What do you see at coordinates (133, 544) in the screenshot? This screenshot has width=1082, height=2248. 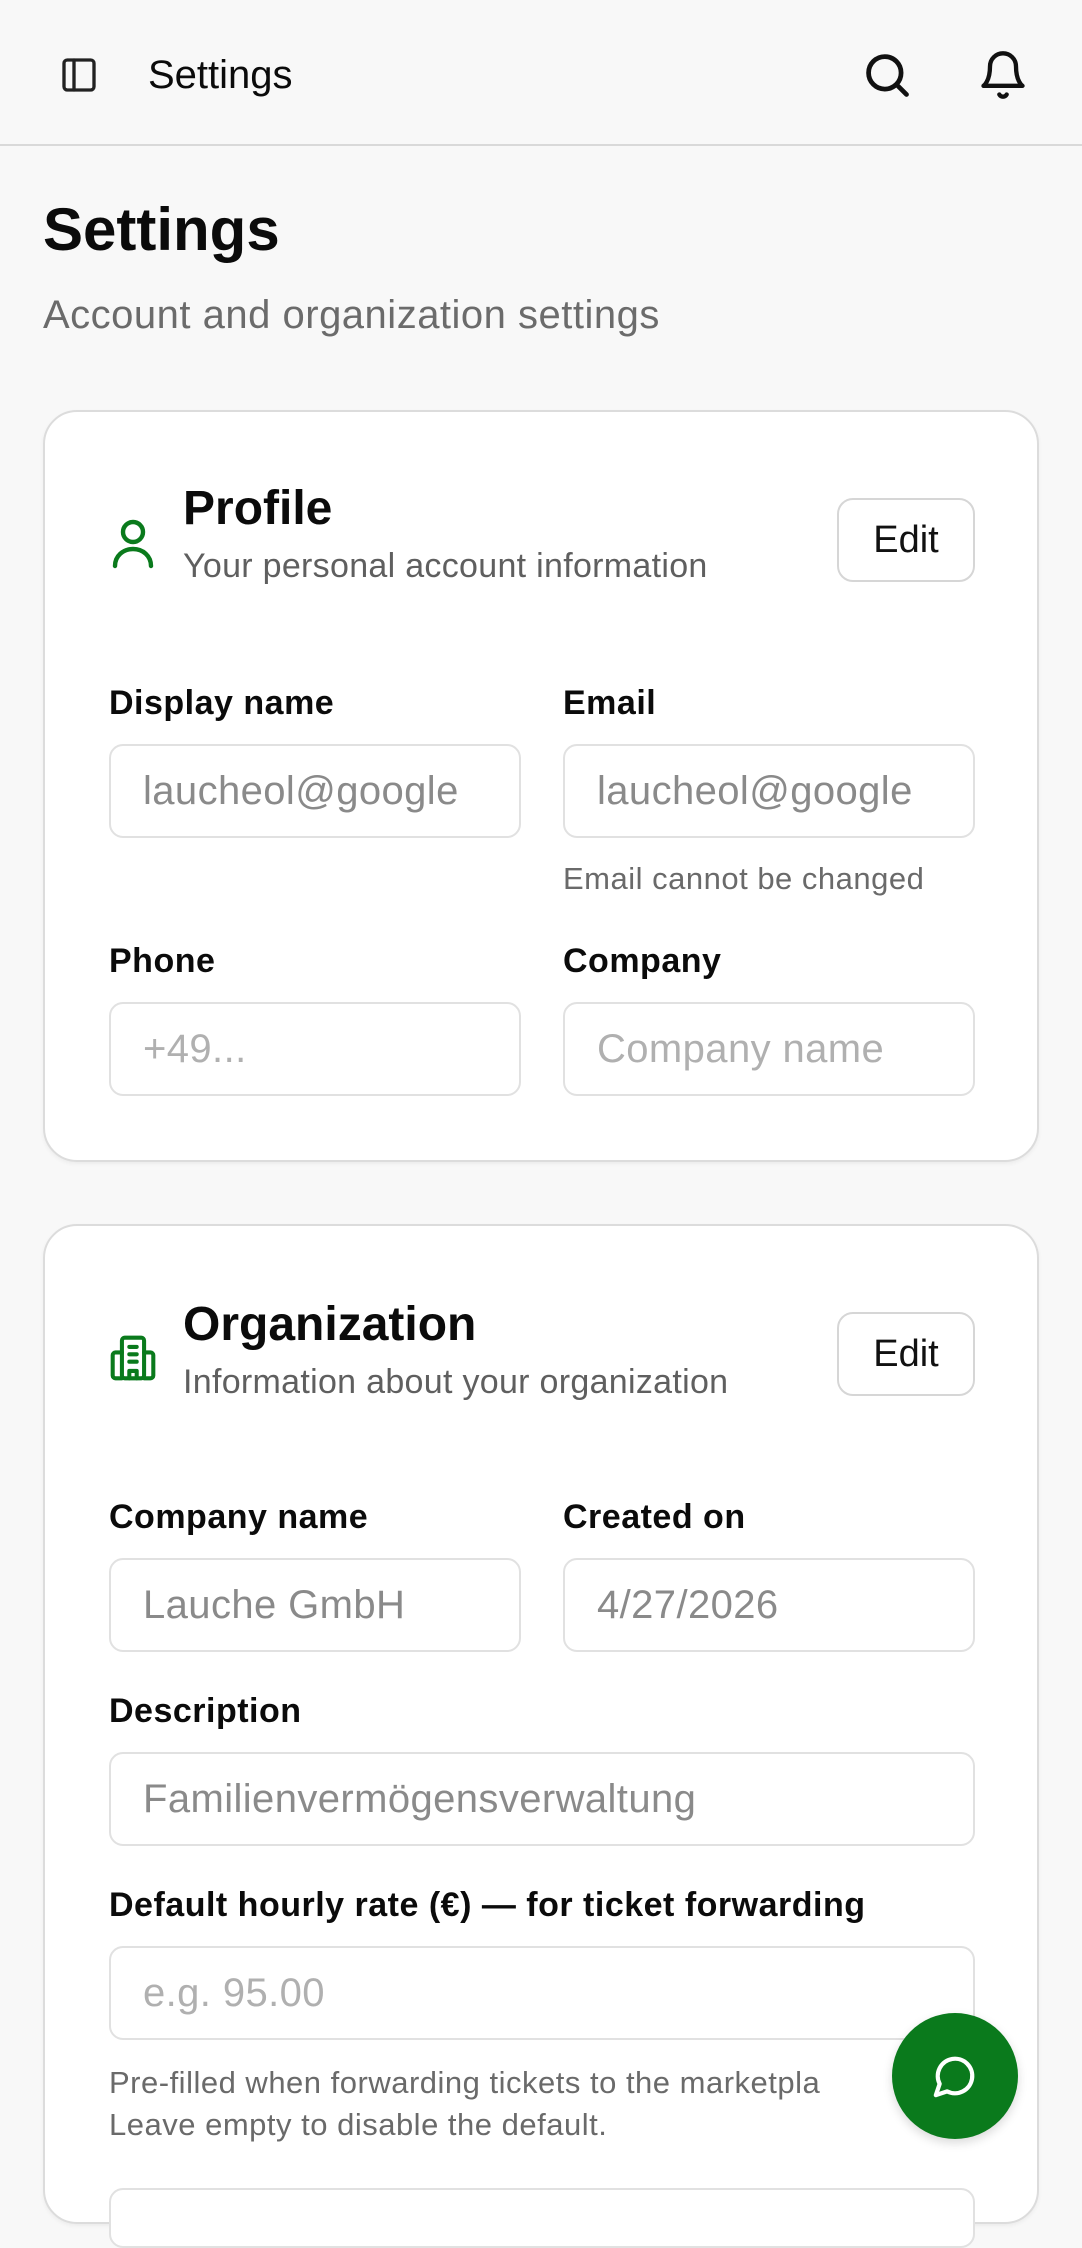 I see `user-icon` at bounding box center [133, 544].